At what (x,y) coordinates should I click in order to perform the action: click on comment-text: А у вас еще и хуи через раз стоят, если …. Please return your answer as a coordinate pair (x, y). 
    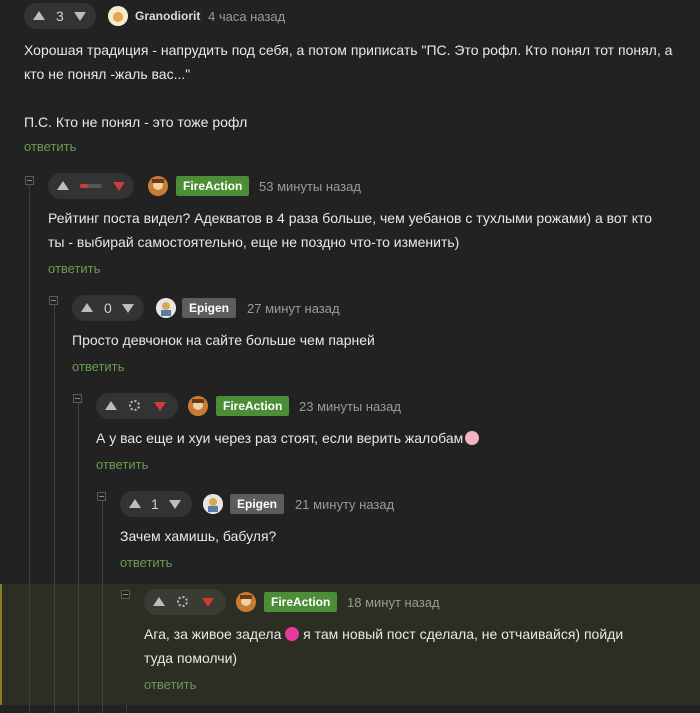
    Looking at the image, I should click on (386, 438).